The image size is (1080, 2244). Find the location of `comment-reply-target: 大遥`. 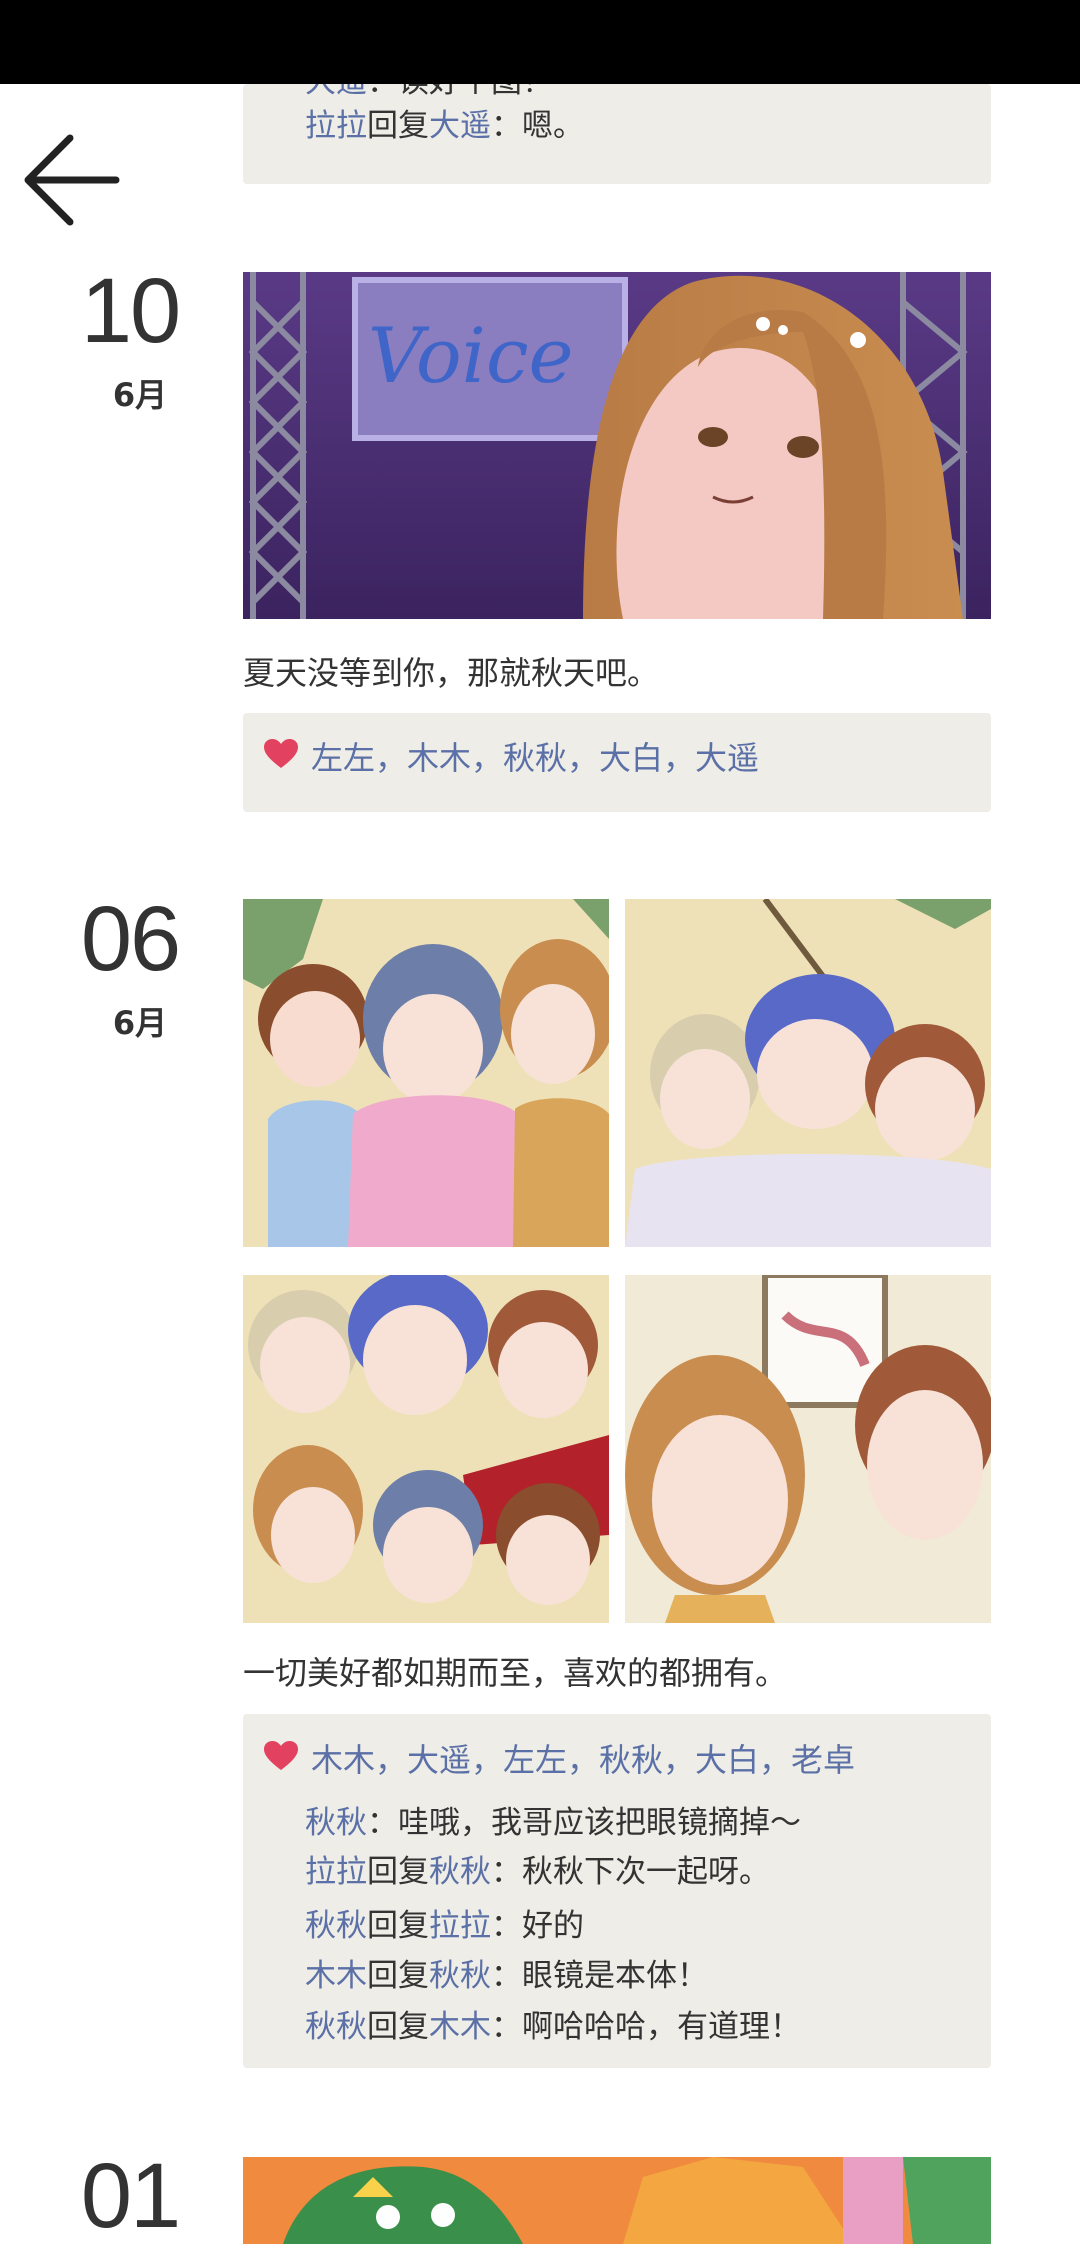

comment-reply-target: 大遥 is located at coordinates (460, 126).